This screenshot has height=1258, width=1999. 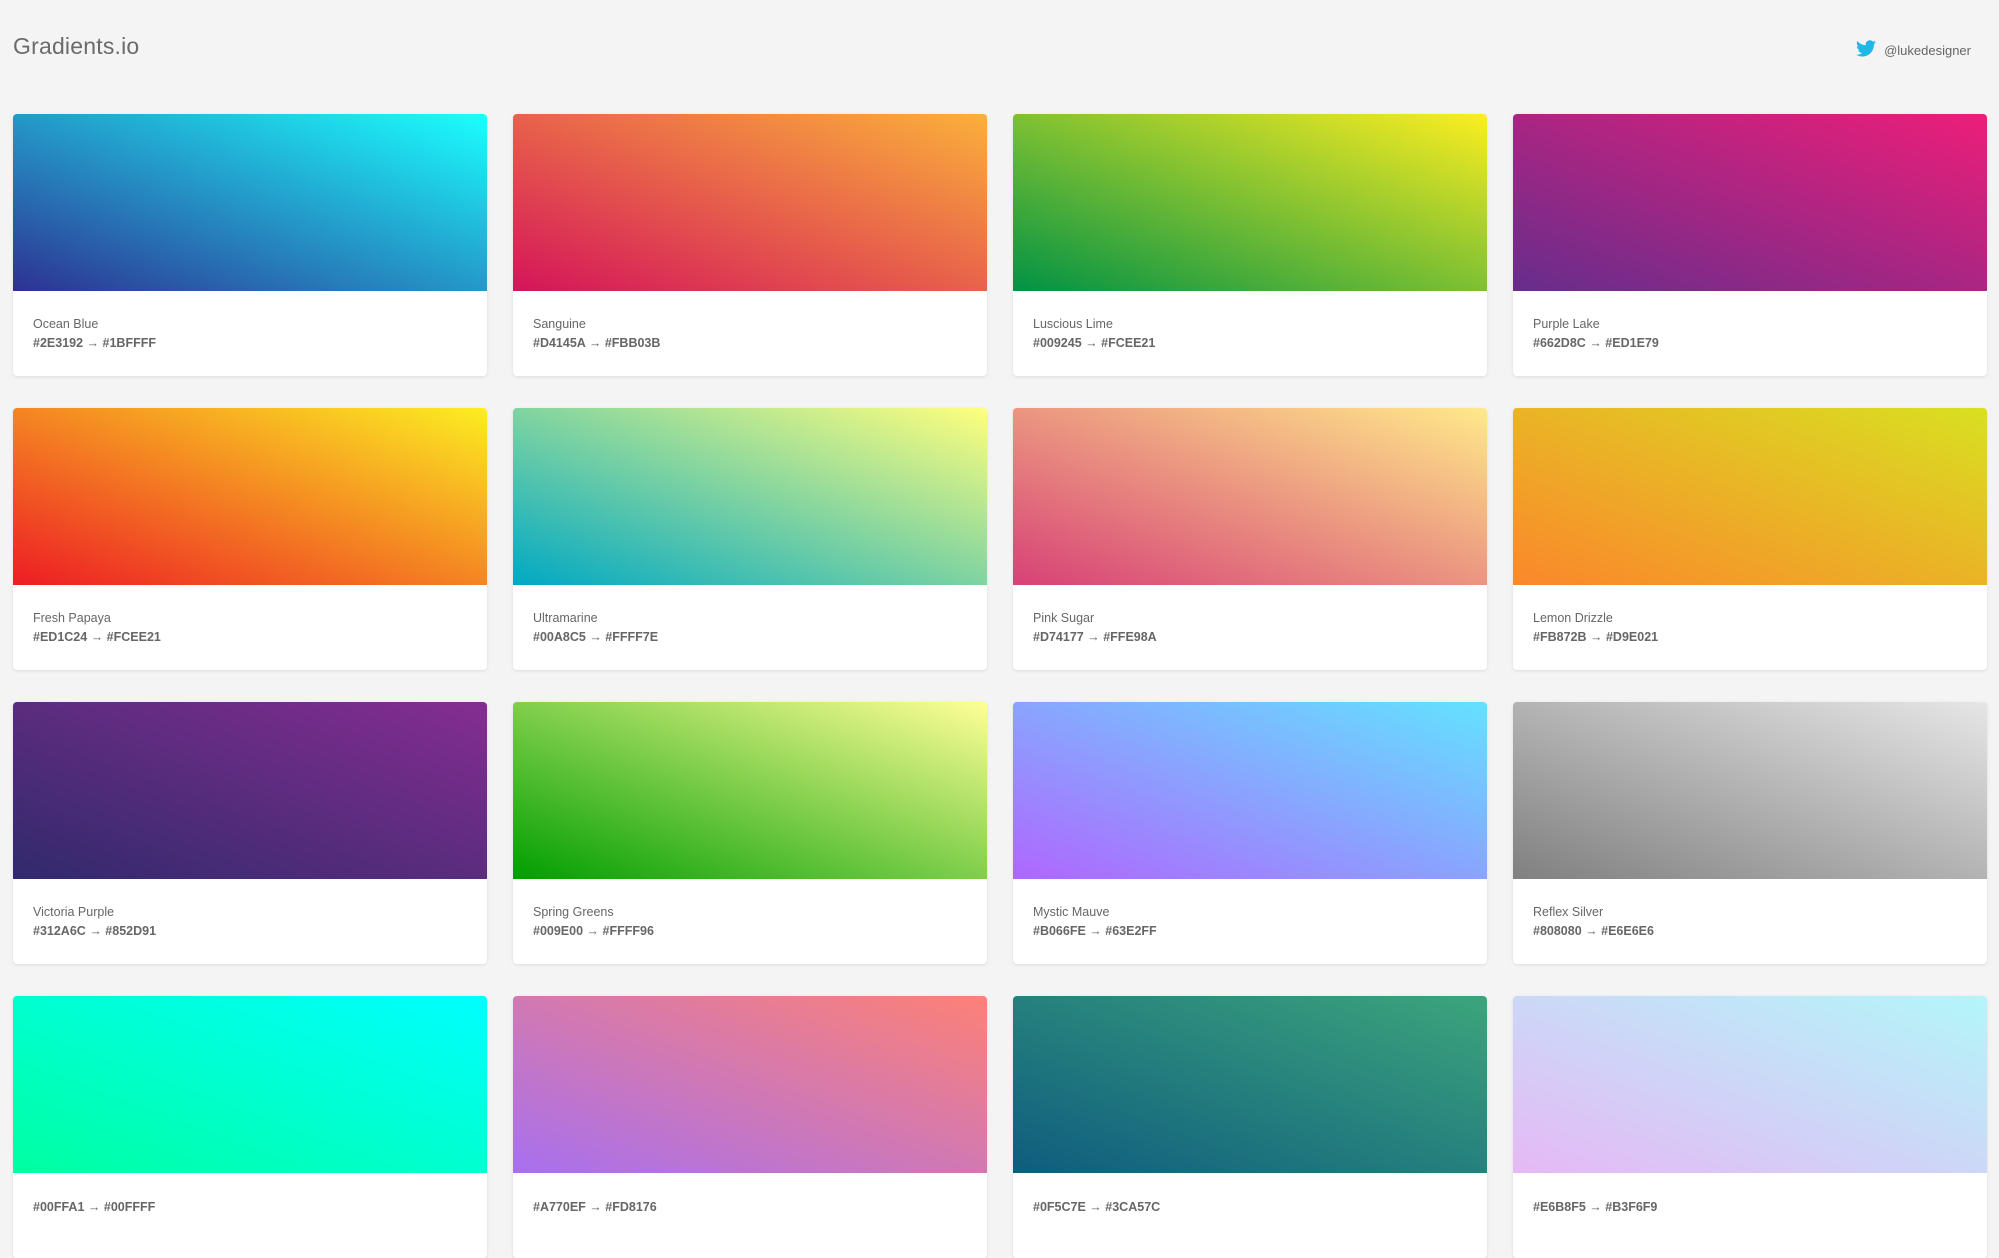 I want to click on color-to: #ED1E79, so click(x=1632, y=343).